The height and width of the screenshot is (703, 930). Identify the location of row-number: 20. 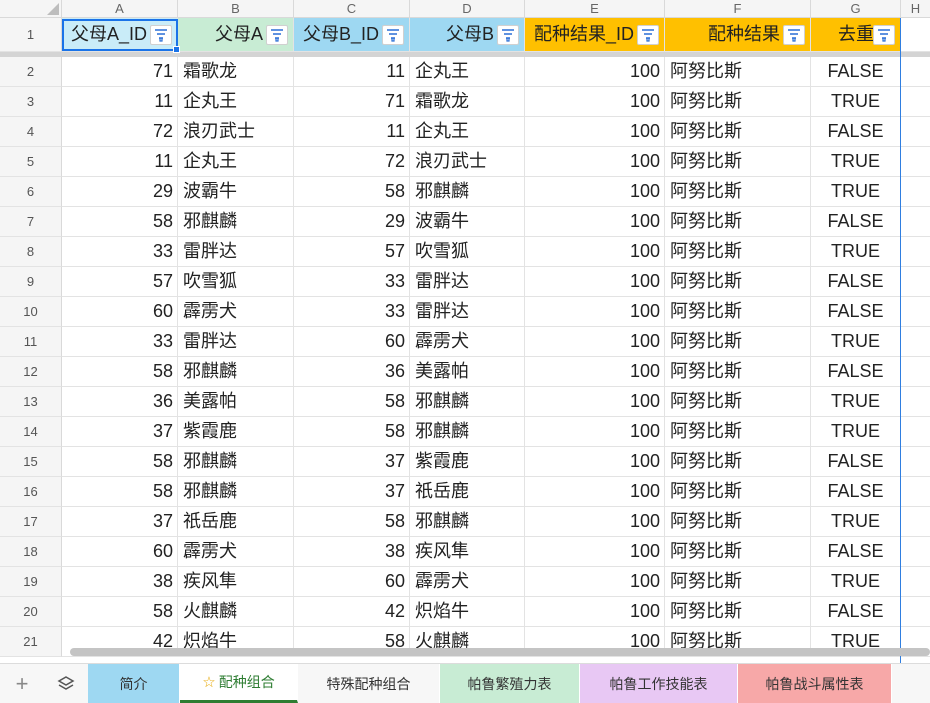
(31, 612).